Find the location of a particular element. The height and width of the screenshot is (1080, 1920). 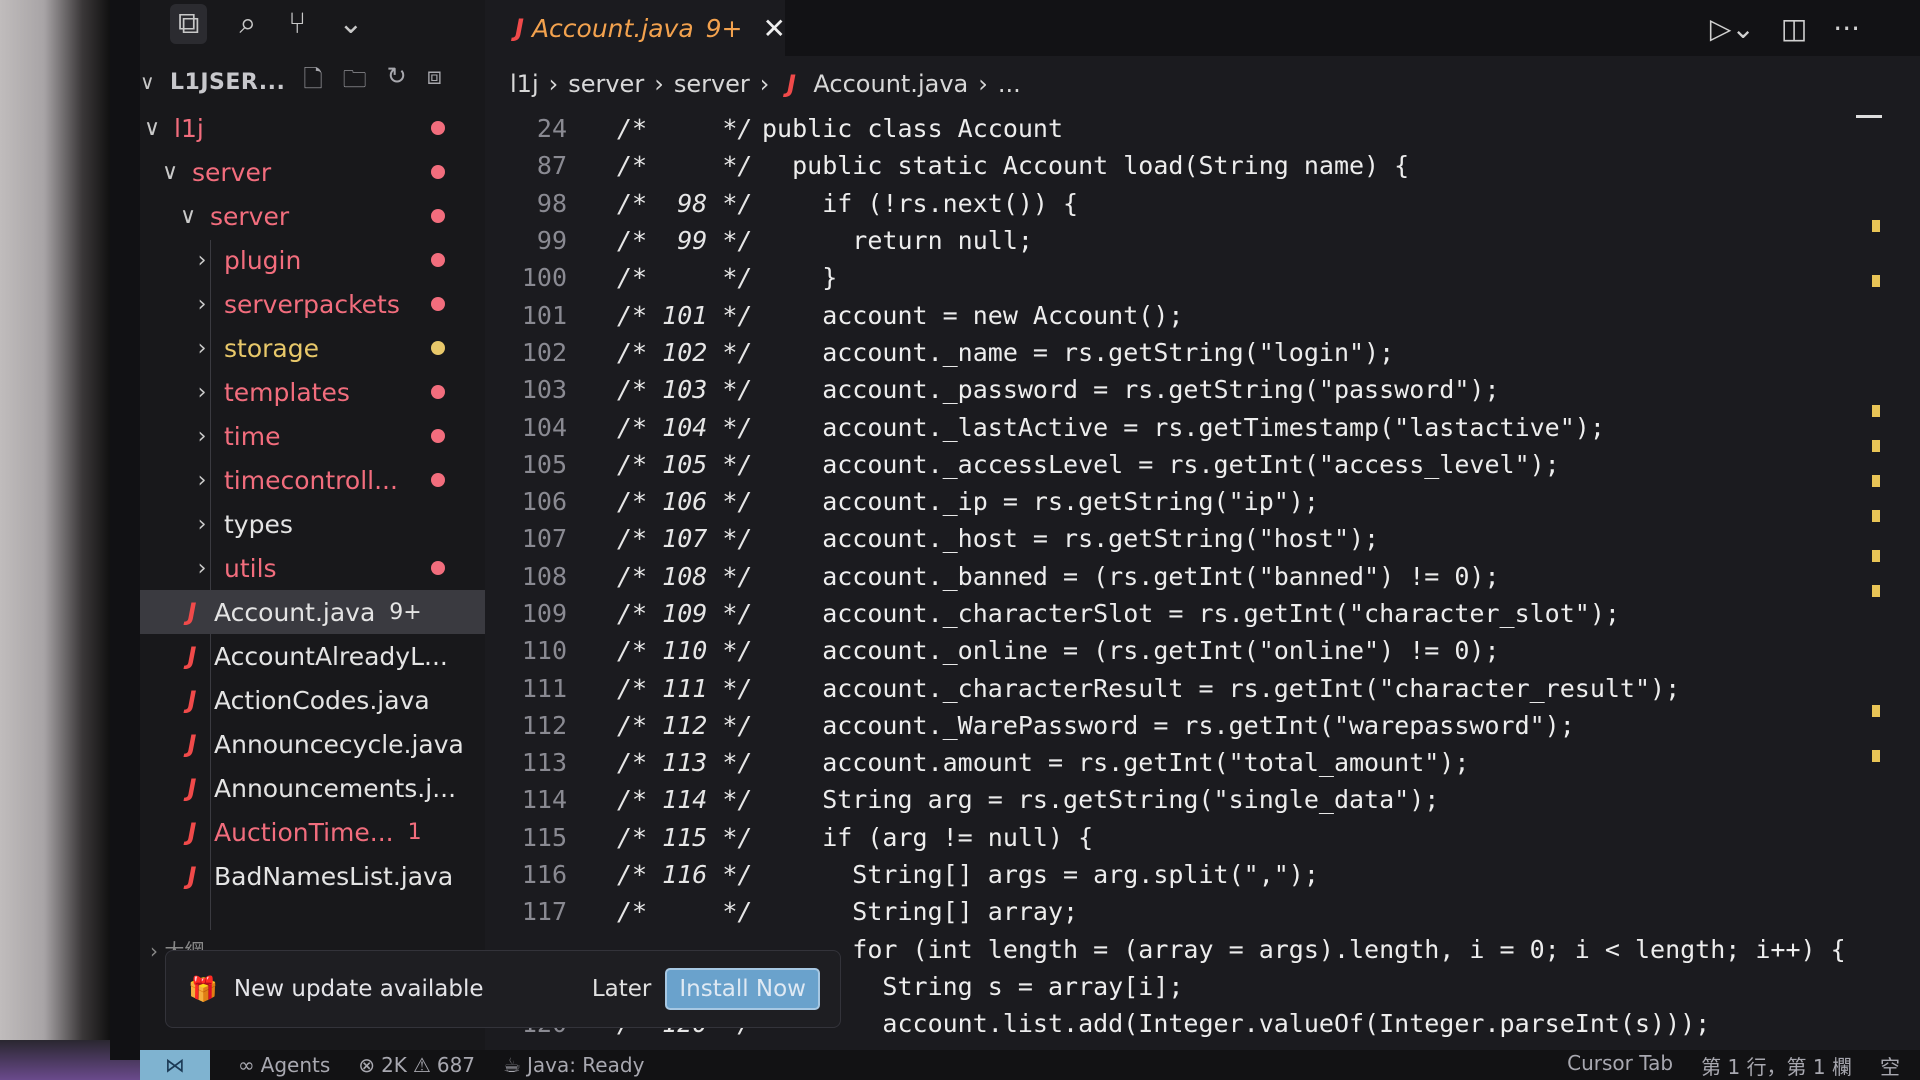

code-line: 115 /* 115 */ if (arg != null) { is located at coordinates (1175, 837).